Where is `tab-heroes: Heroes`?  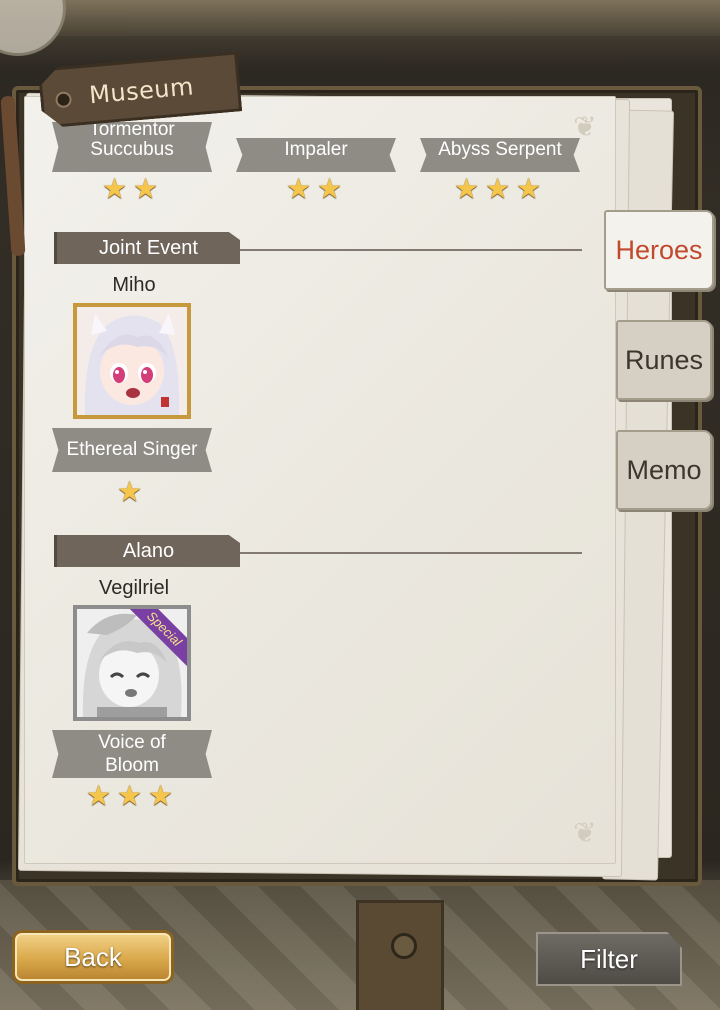 tab-heroes: Heroes is located at coordinates (659, 250).